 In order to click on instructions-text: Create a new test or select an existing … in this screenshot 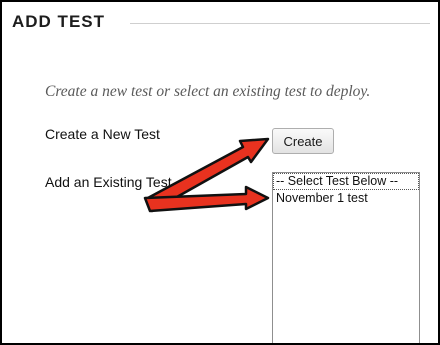, I will do `click(208, 91)`.